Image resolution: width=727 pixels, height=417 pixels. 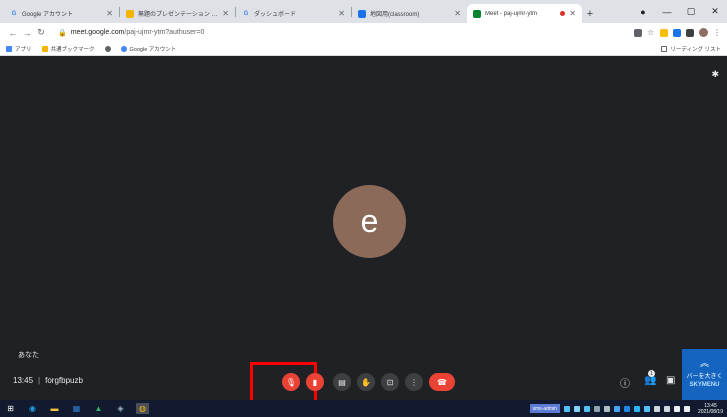 What do you see at coordinates (703, 32) in the screenshot?
I see `avatar` at bounding box center [703, 32].